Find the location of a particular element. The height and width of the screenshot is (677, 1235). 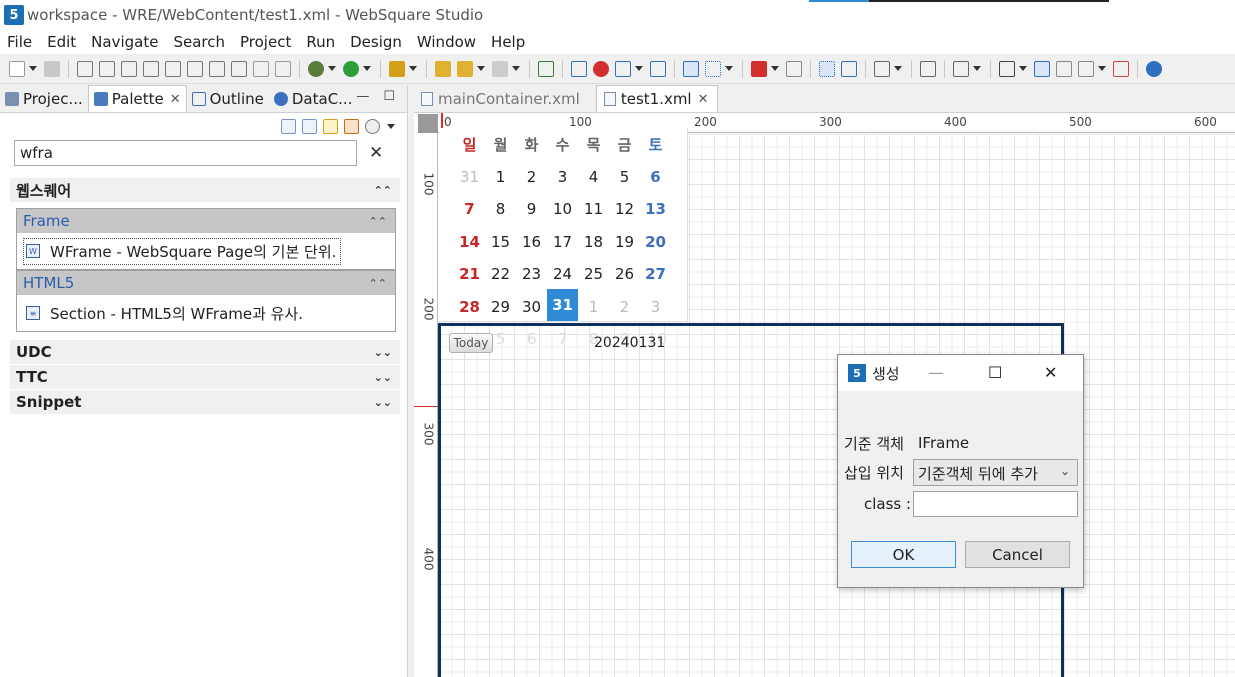

zoom-icon is located at coordinates (961, 68).